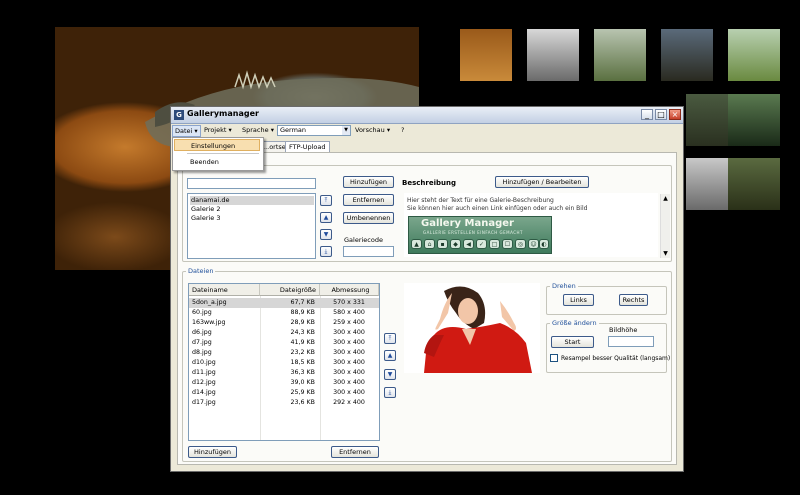 The width and height of the screenshot is (800, 495). What do you see at coordinates (223, 153) in the screenshot?
I see `menu-divider` at bounding box center [223, 153].